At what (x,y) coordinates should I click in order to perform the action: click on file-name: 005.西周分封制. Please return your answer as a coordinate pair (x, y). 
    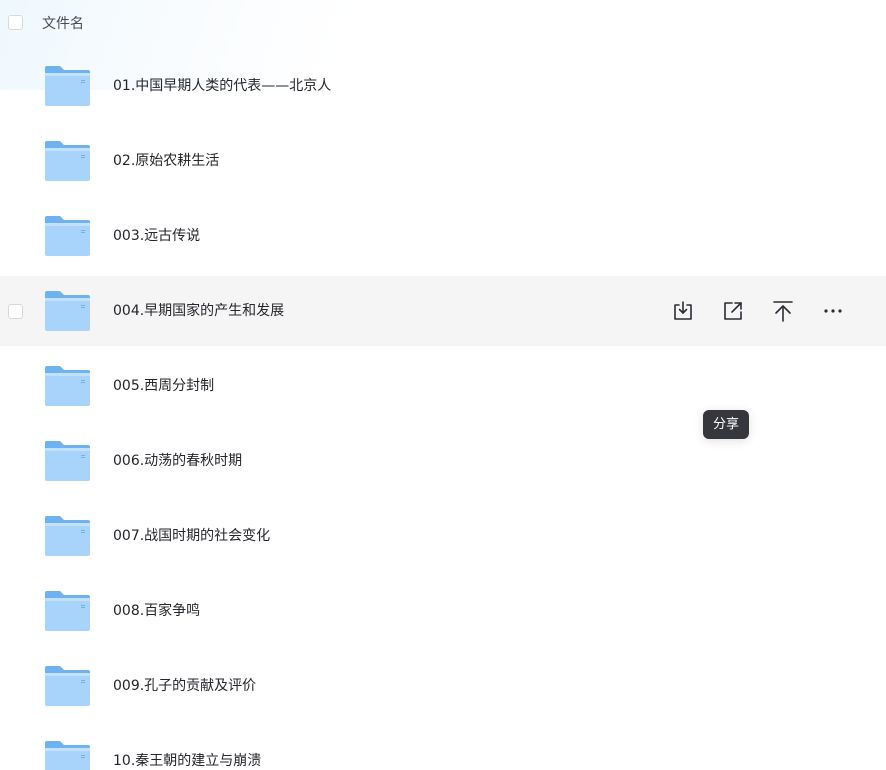
    Looking at the image, I should click on (163, 386).